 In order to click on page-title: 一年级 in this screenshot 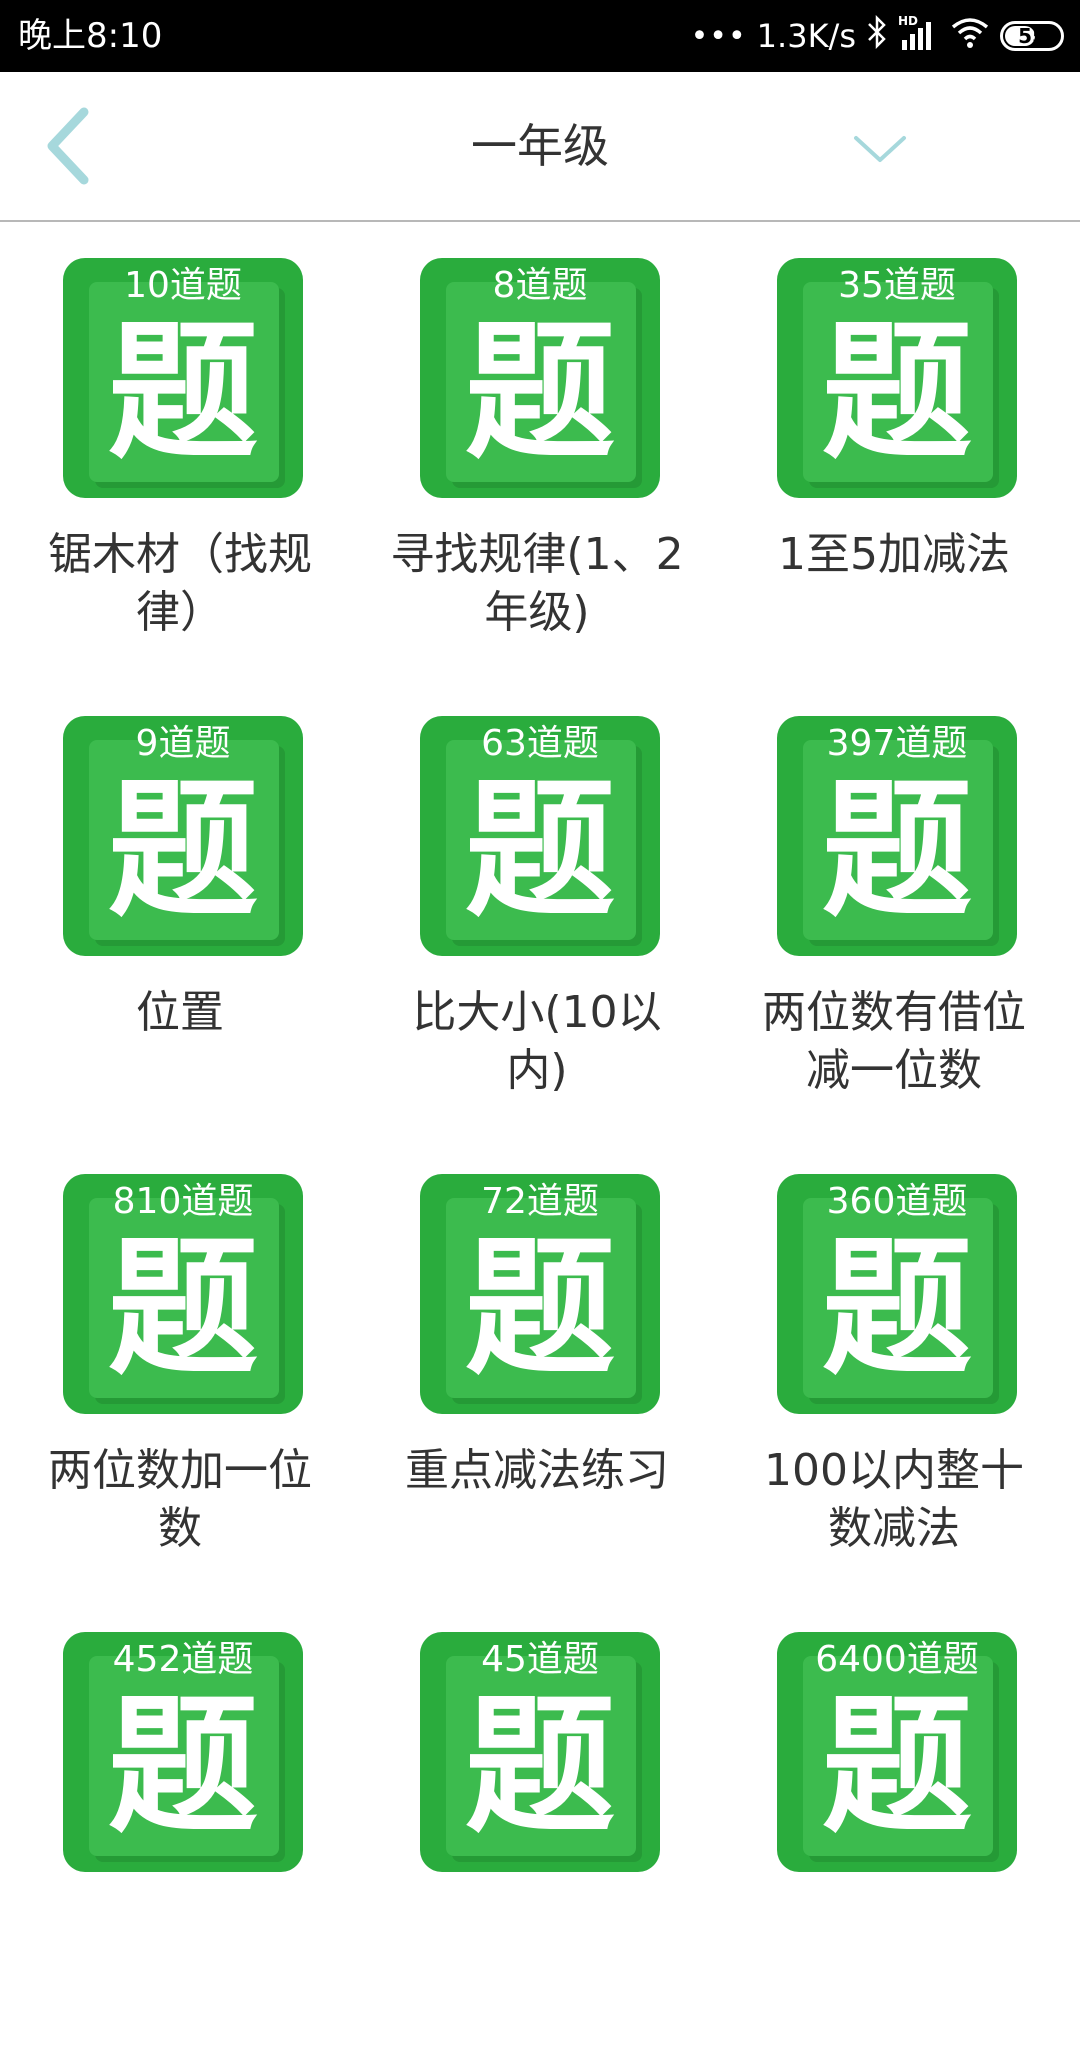, I will do `click(540, 146)`.